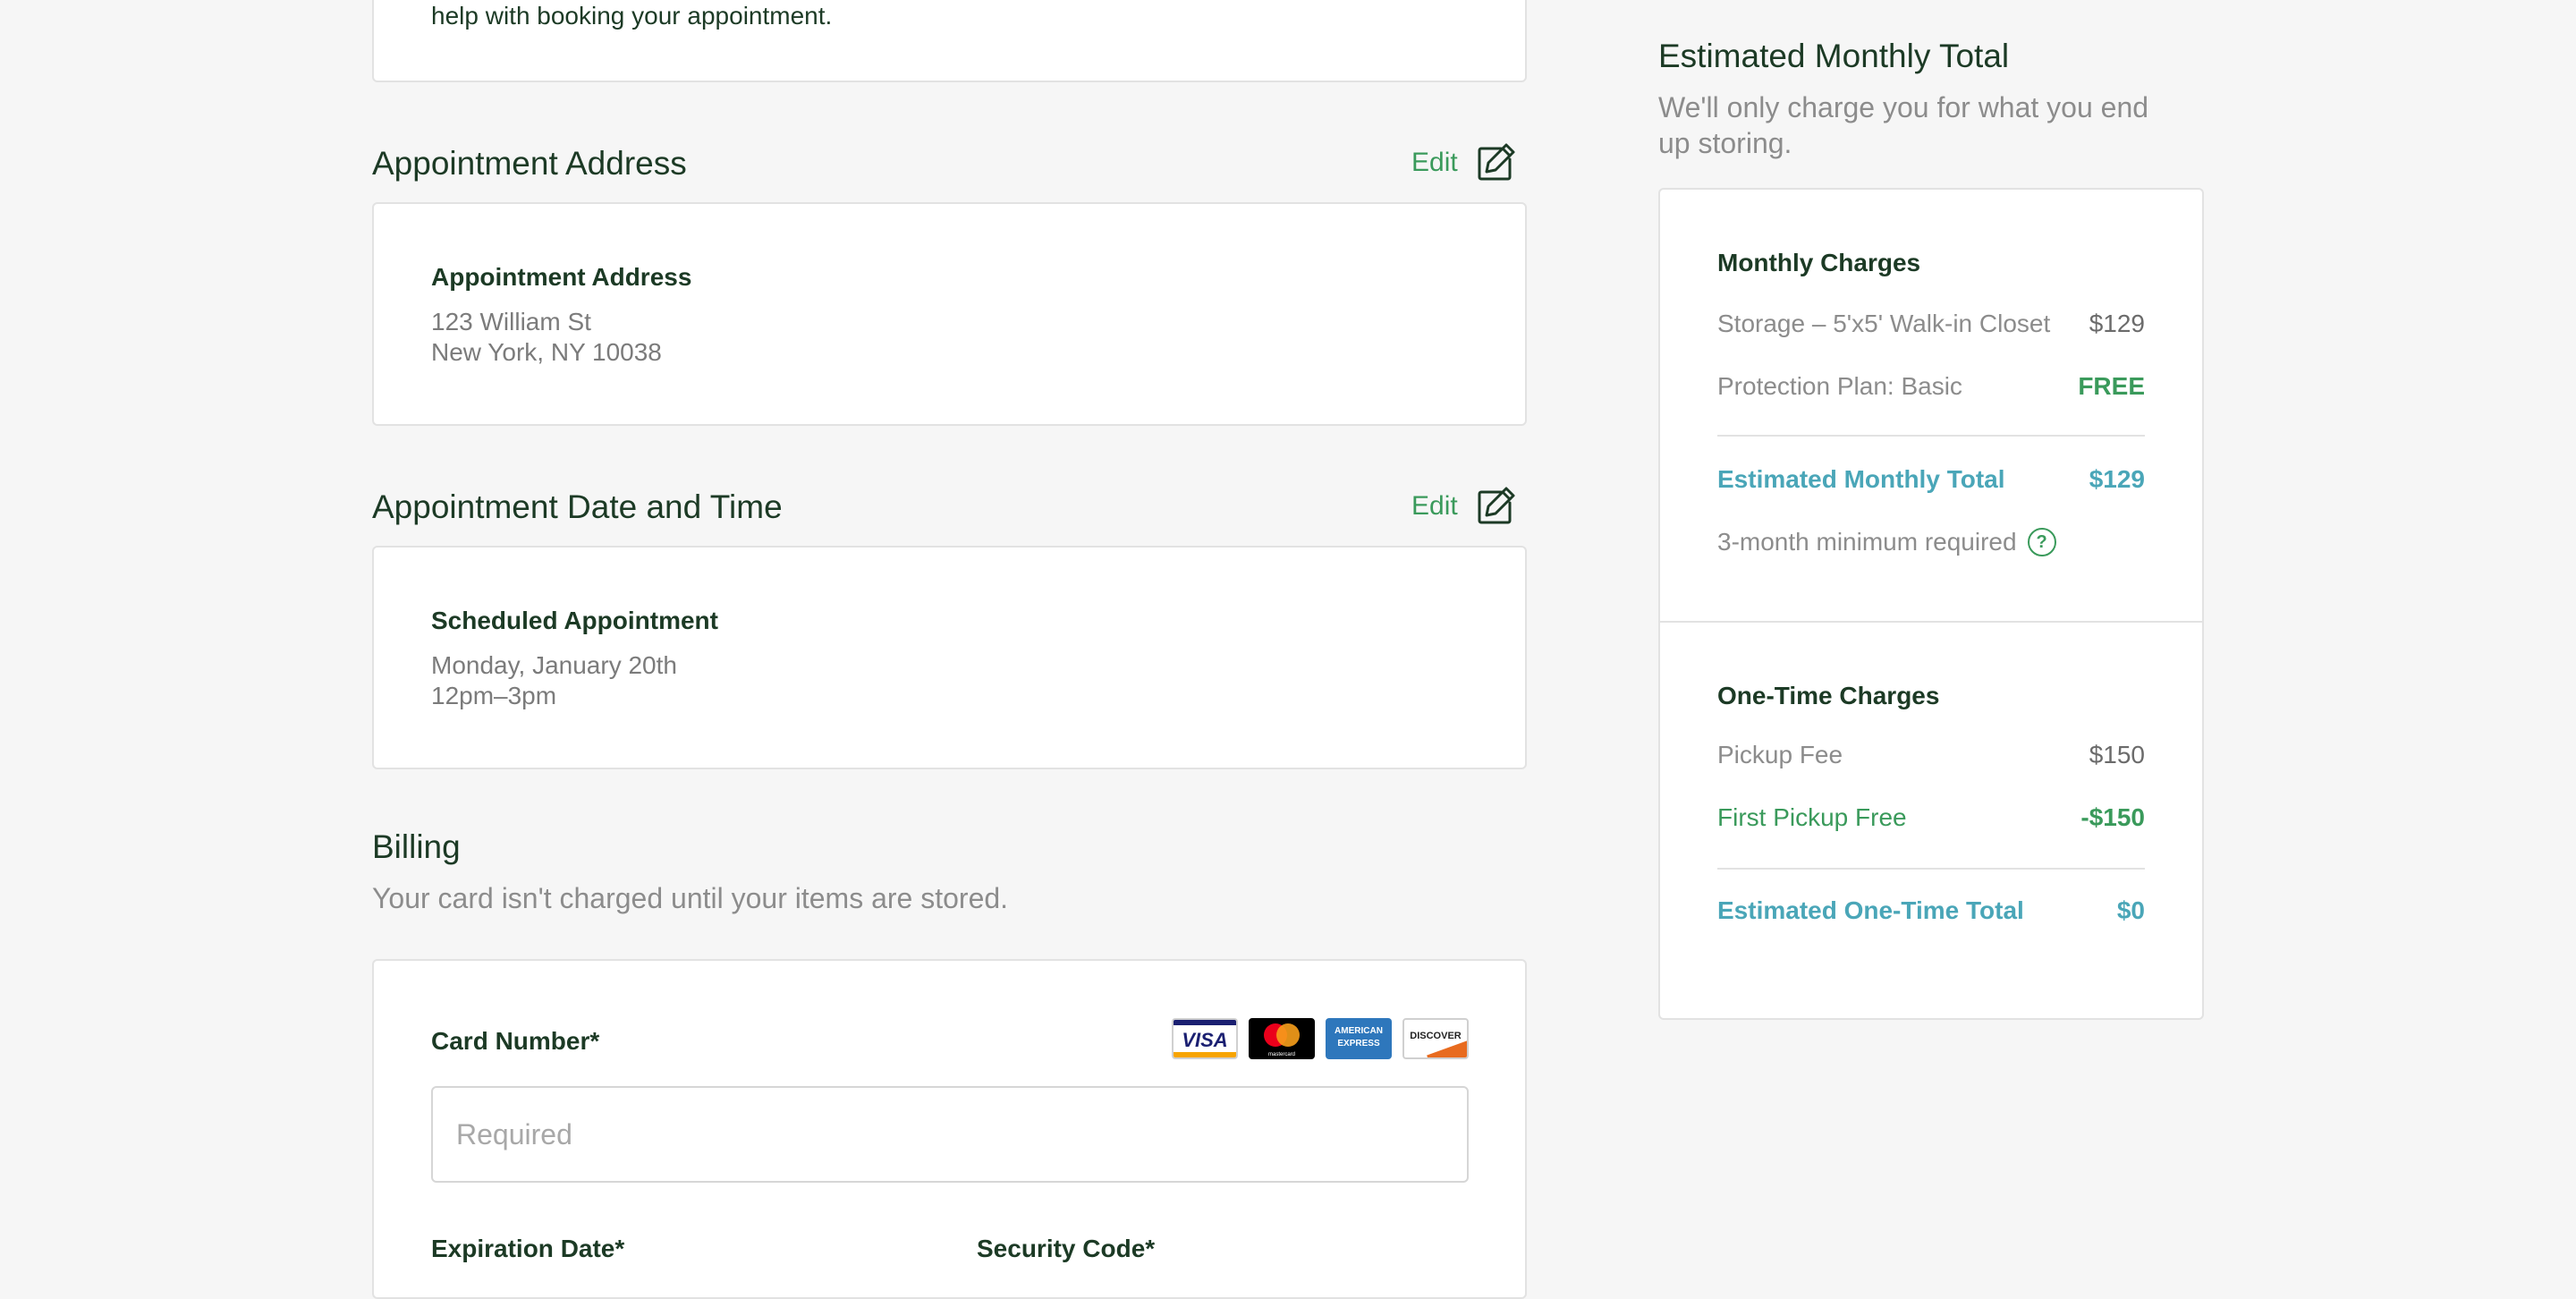  What do you see at coordinates (1861, 479) in the screenshot?
I see `monthly-total-label: Estimated Monthly Total` at bounding box center [1861, 479].